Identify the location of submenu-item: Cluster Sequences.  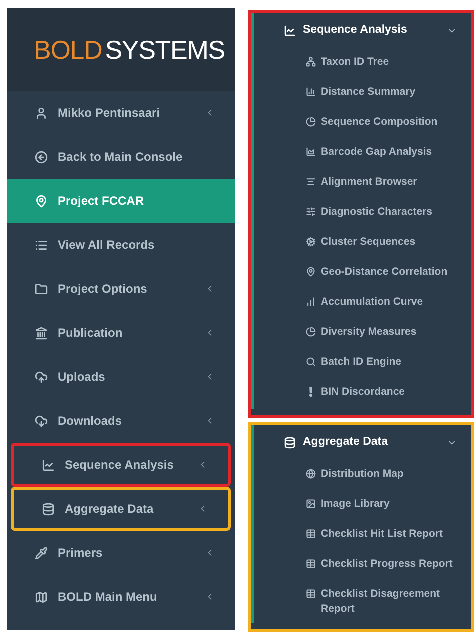
(362, 244).